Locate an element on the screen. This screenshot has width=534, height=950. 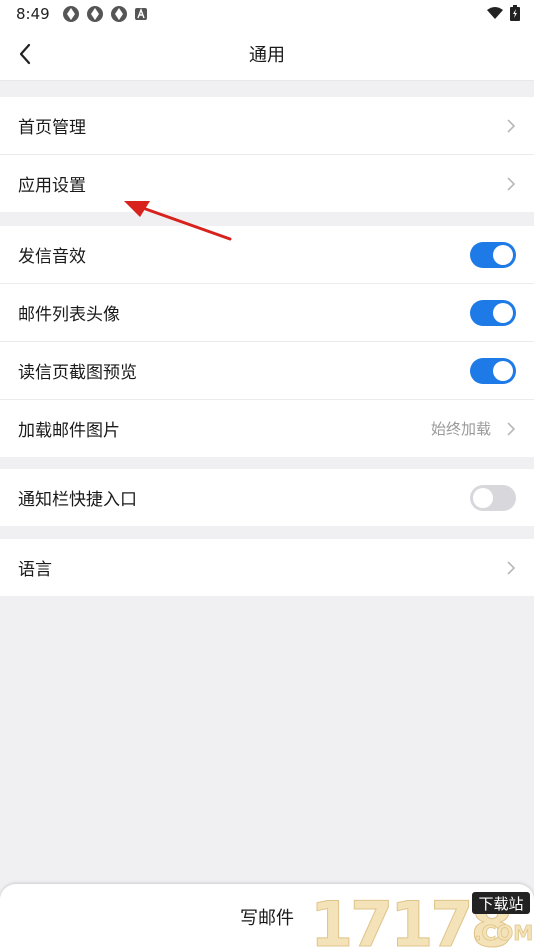
screenshot-preview-toggle is located at coordinates (493, 370).